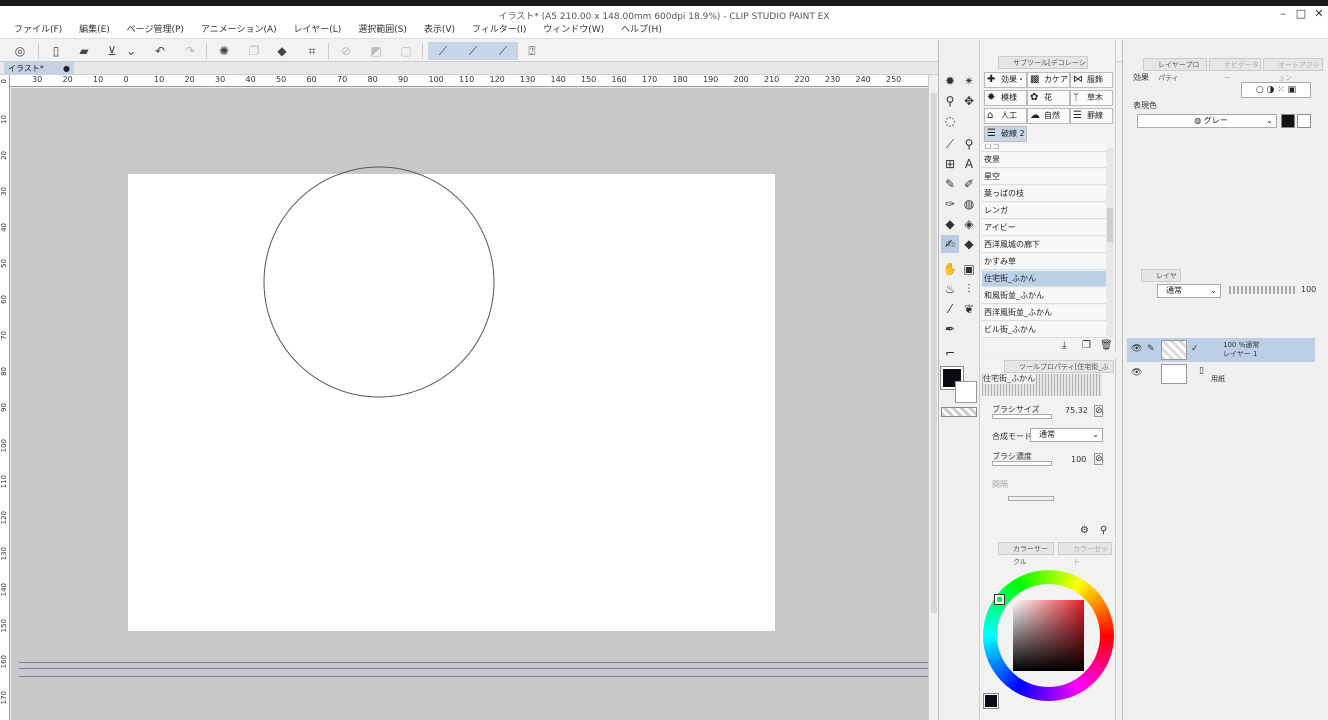 The width and height of the screenshot is (1328, 720). What do you see at coordinates (950, 101) in the screenshot?
I see `operation-icon: ⚲` at bounding box center [950, 101].